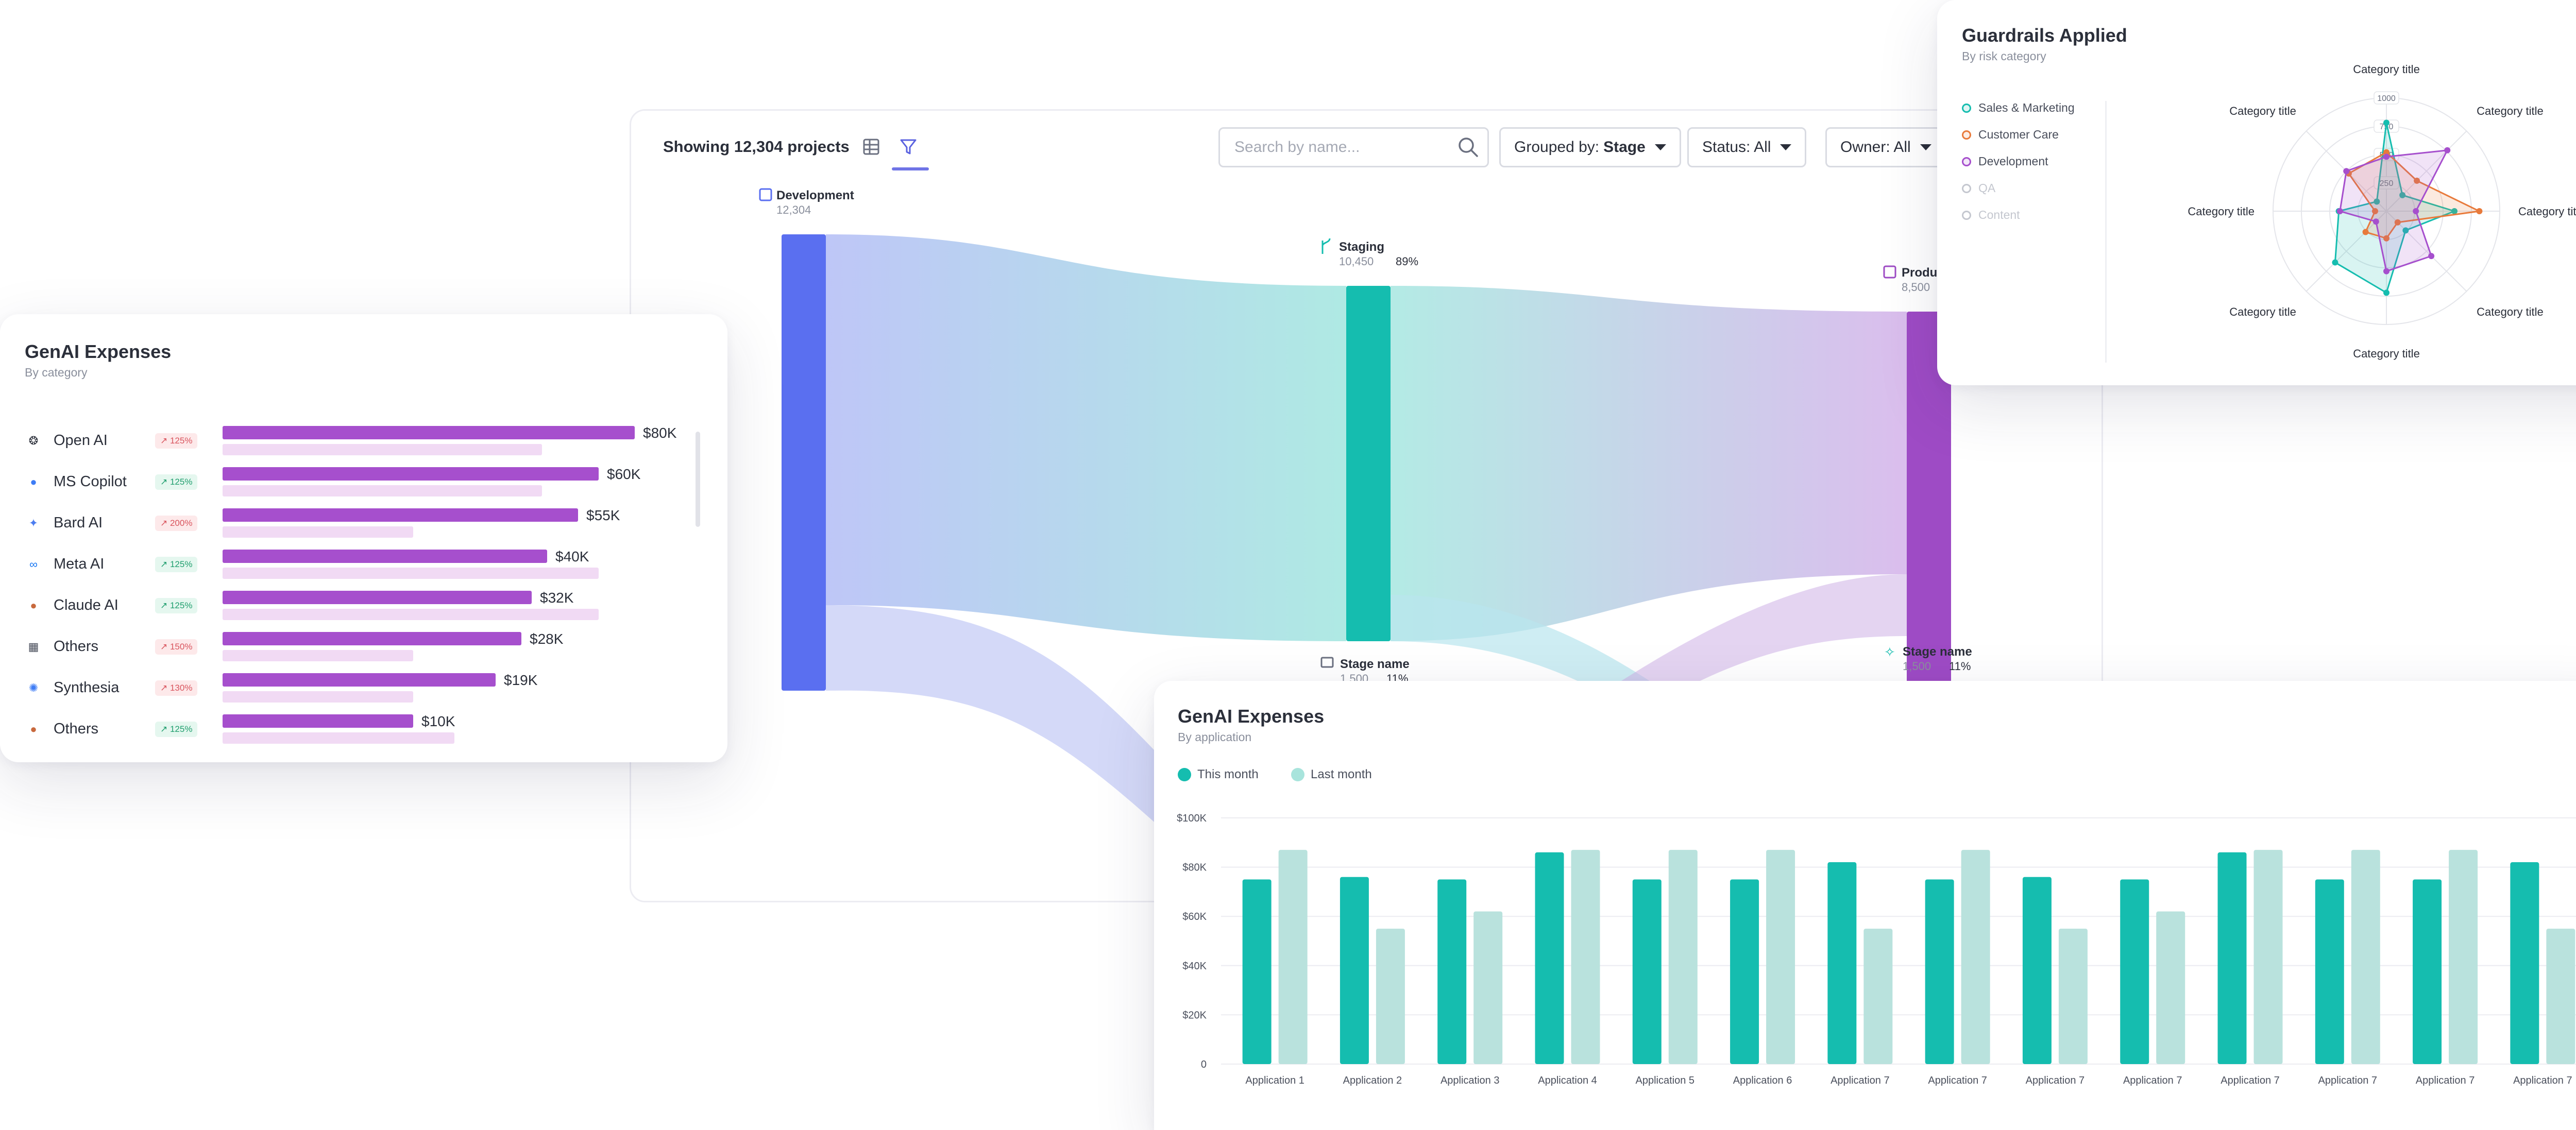 This screenshot has height=1130, width=2576. What do you see at coordinates (1368, 463) in the screenshot?
I see `node-staging` at bounding box center [1368, 463].